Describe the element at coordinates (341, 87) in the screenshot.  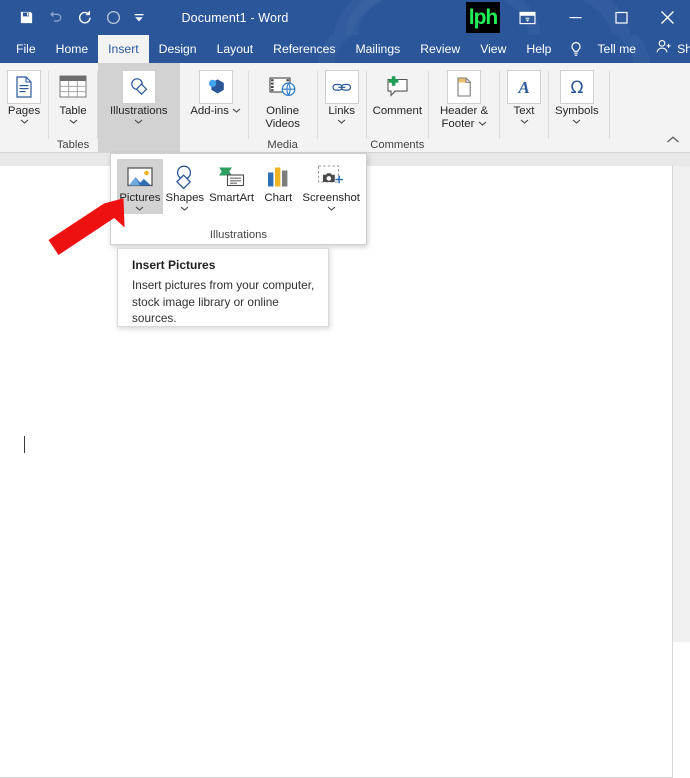
I see `links-icon` at that location.